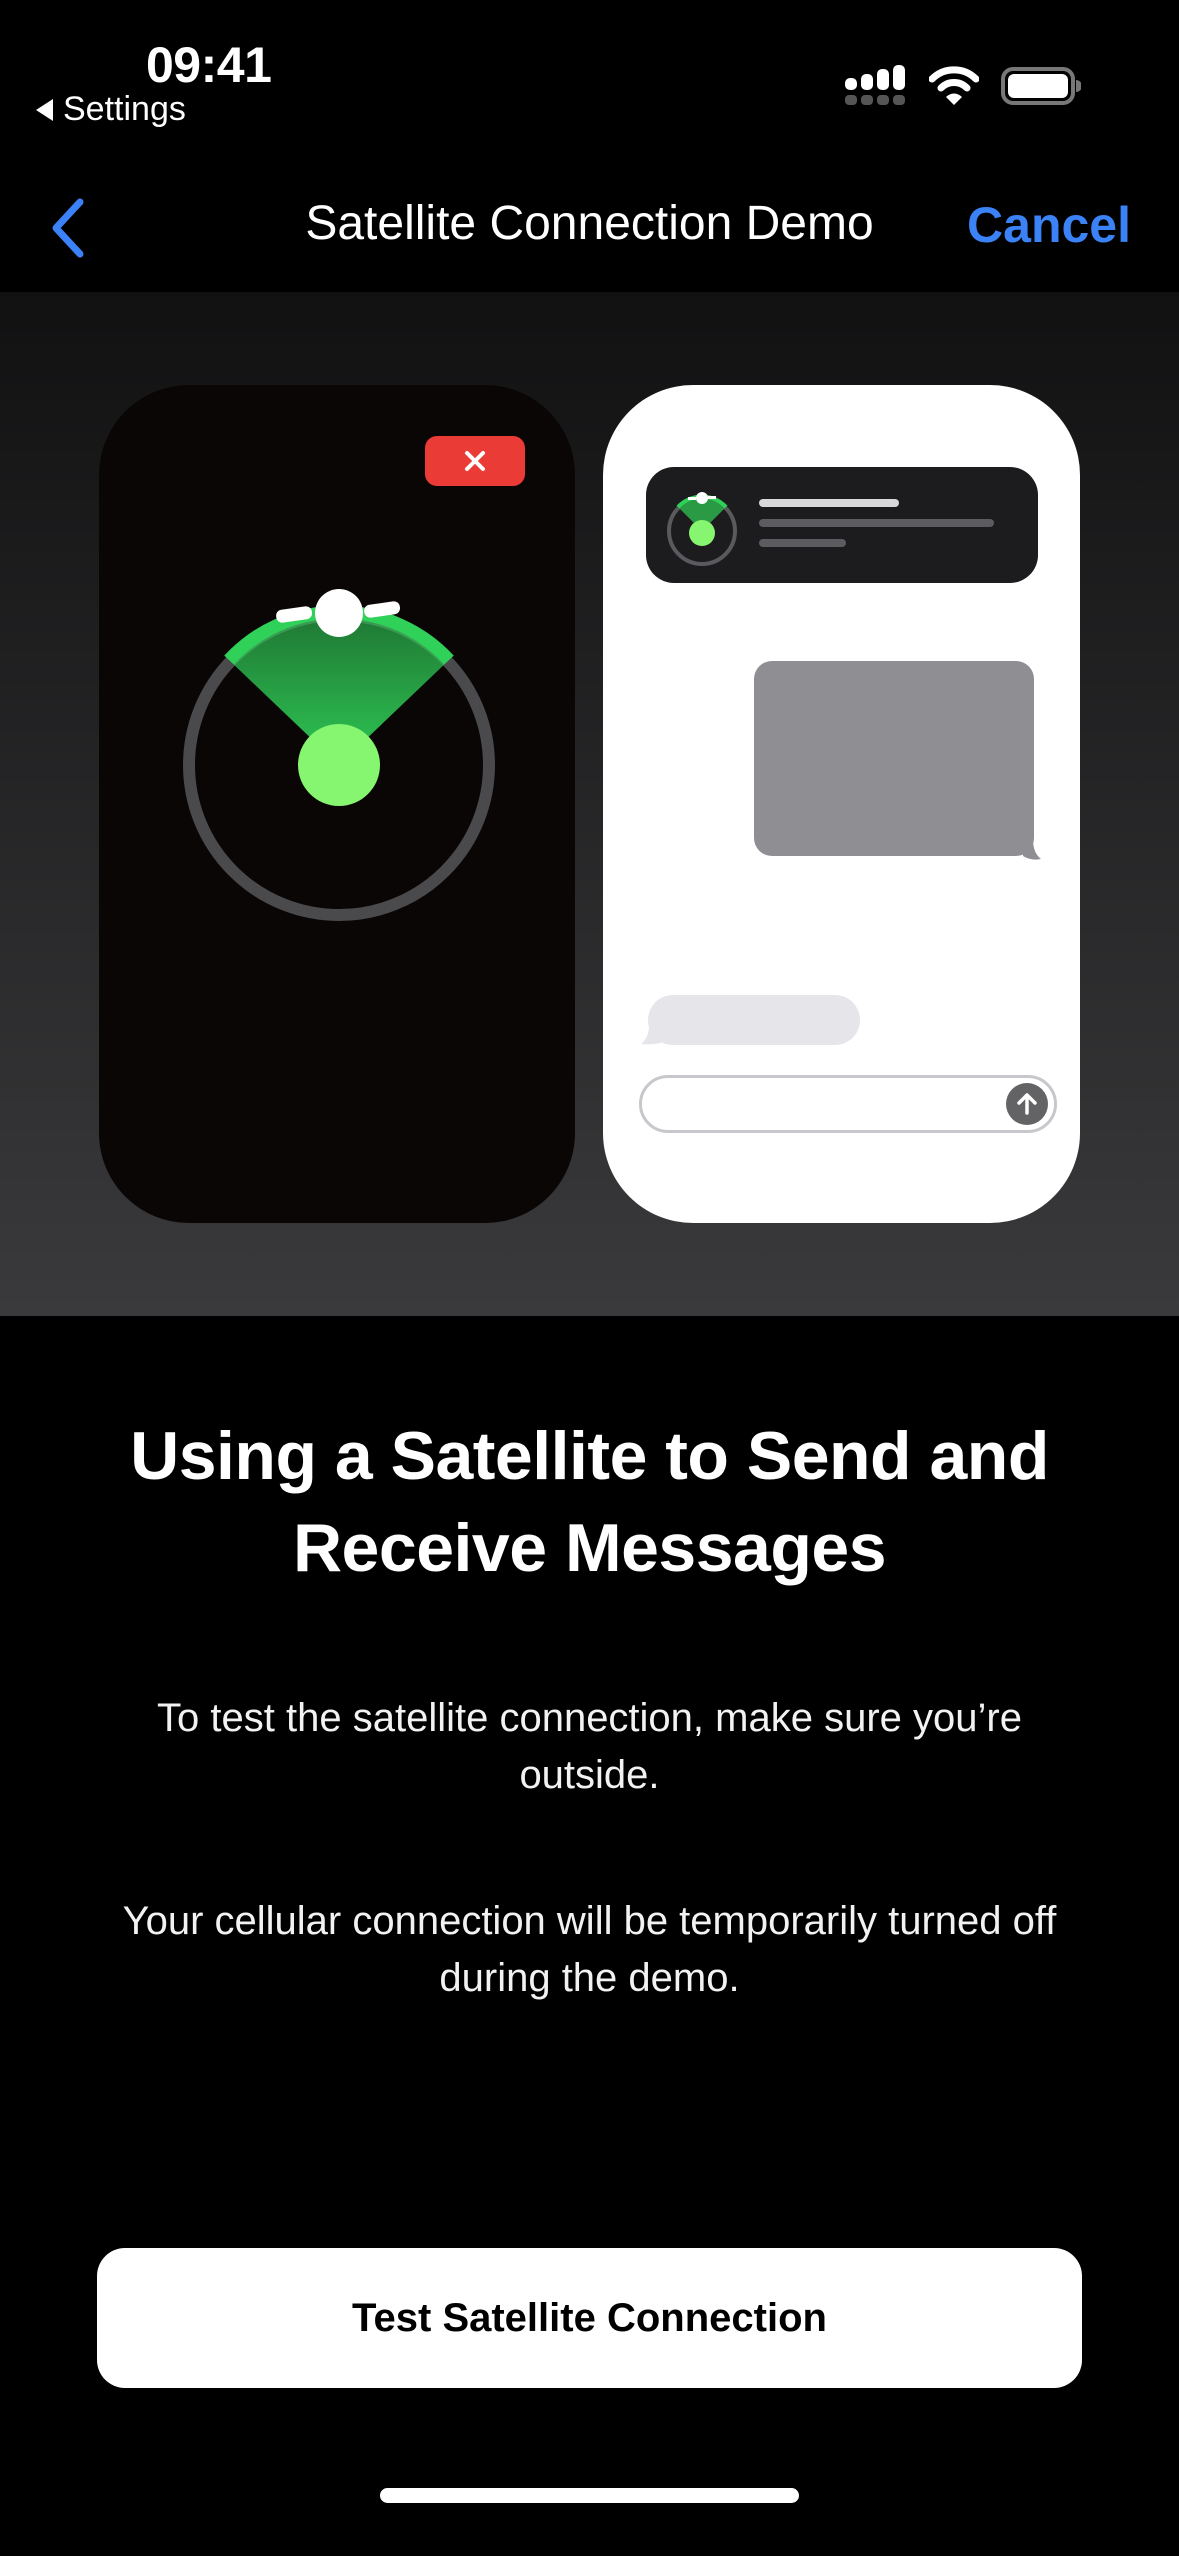 The image size is (1179, 2556). I want to click on back-to-app-link: Settings, so click(111, 109).